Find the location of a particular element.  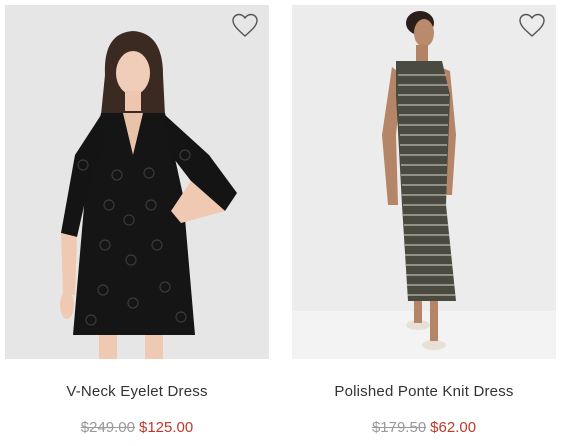

sale-price: $62.00 is located at coordinates (453, 427).